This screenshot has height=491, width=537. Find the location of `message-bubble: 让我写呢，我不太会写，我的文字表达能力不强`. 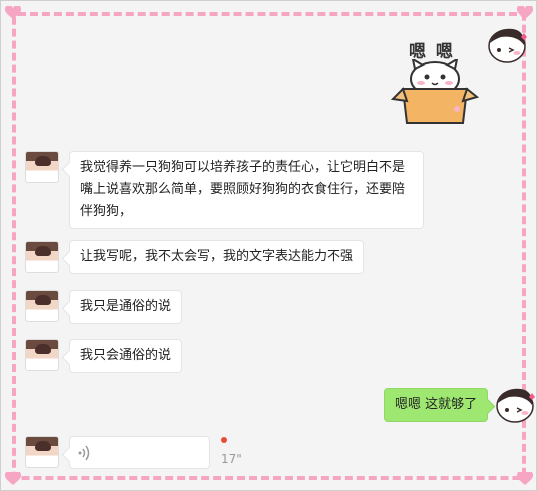

message-bubble: 让我写呢，我不太会写，我的文字表达能力不强 is located at coordinates (217, 257).